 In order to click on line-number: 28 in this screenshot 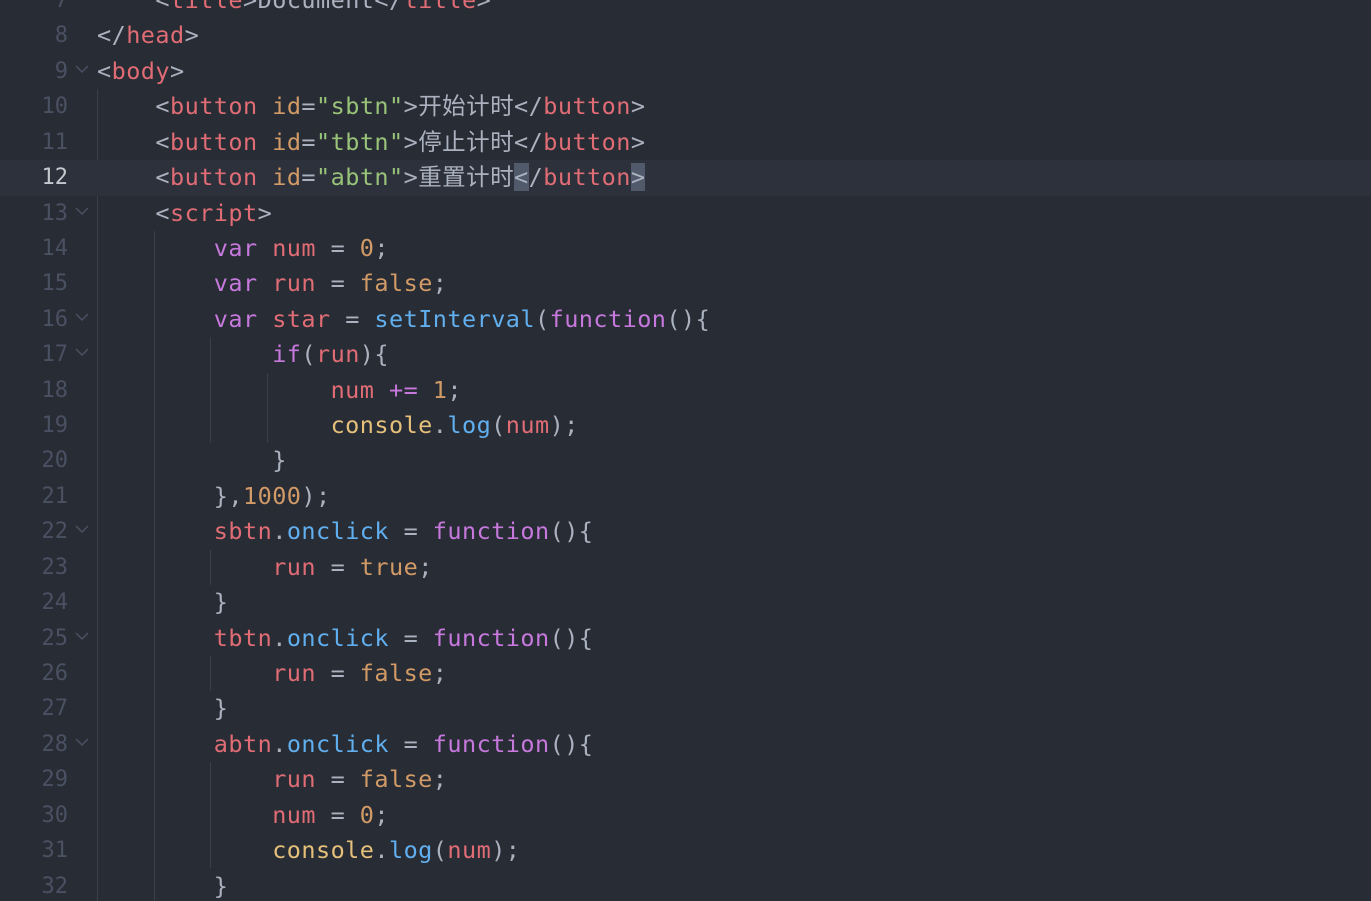, I will do `click(55, 744)`.